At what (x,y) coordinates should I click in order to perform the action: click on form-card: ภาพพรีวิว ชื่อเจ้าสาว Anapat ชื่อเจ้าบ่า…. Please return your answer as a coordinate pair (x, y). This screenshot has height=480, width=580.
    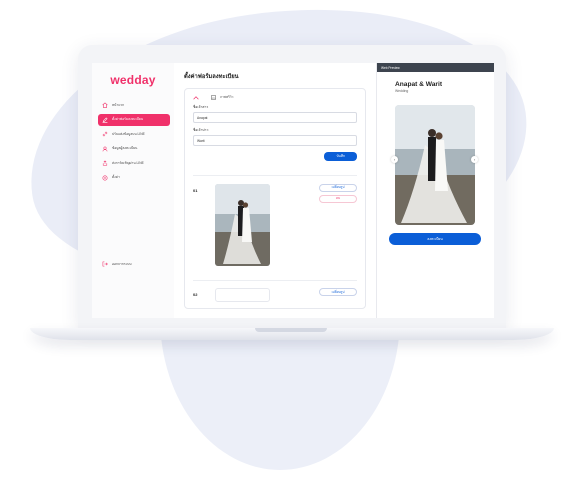
    Looking at the image, I should click on (275, 198).